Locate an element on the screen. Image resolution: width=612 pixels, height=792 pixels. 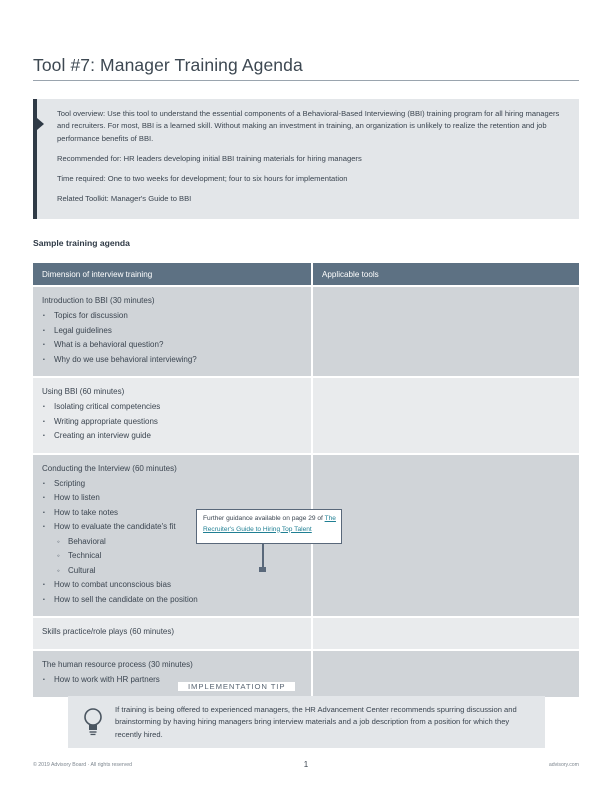
list-item: Legal guidelines is located at coordinates (172, 331).